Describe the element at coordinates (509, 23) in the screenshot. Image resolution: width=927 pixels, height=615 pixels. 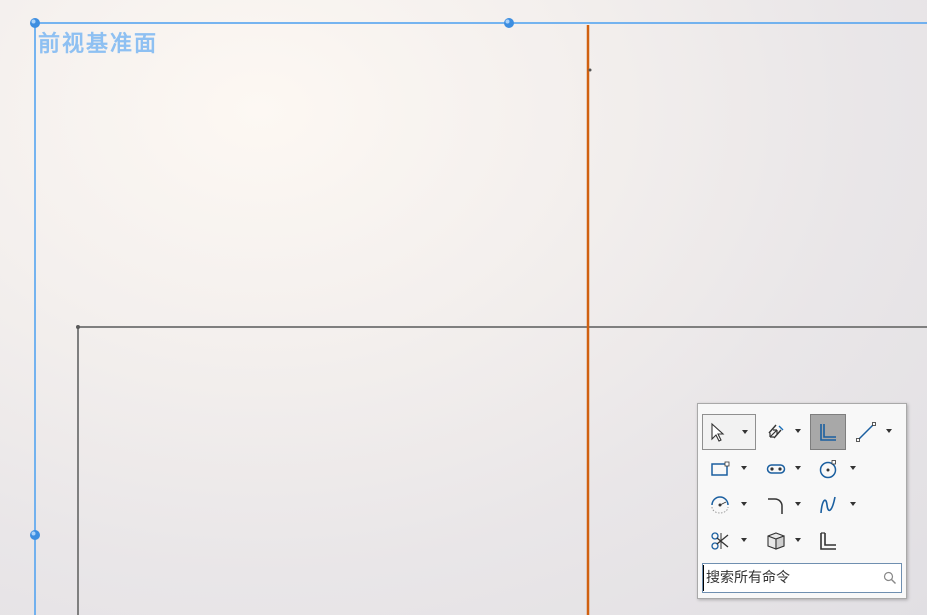
I see `plane-handle-top-mid` at that location.